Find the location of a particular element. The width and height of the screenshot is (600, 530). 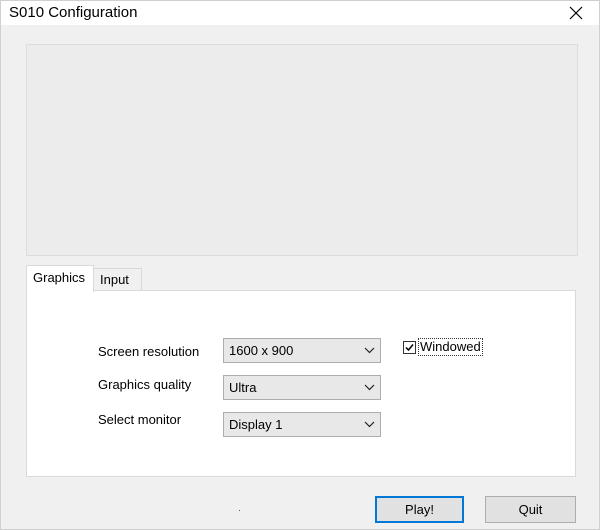

close-icon is located at coordinates (576, 13).